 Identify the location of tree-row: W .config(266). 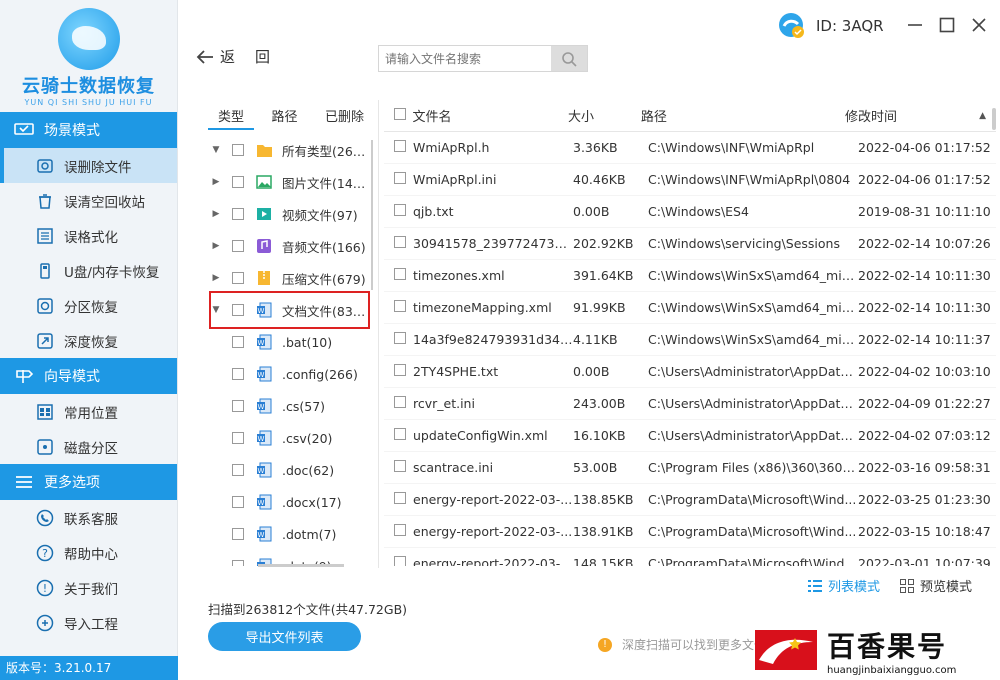
(291, 374).